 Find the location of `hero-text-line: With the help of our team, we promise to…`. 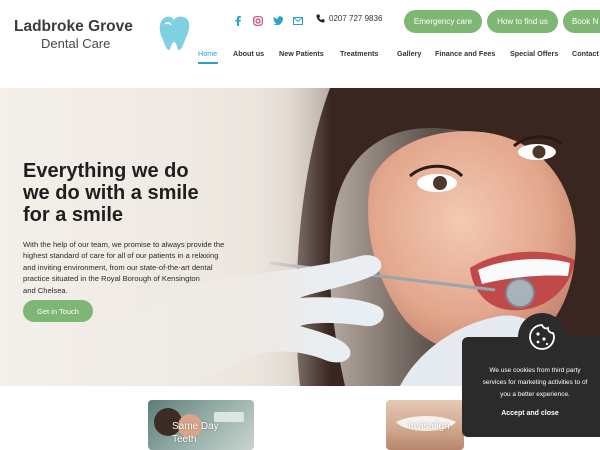

hero-text-line: With the help of our team, we promise to… is located at coordinates (124, 244).